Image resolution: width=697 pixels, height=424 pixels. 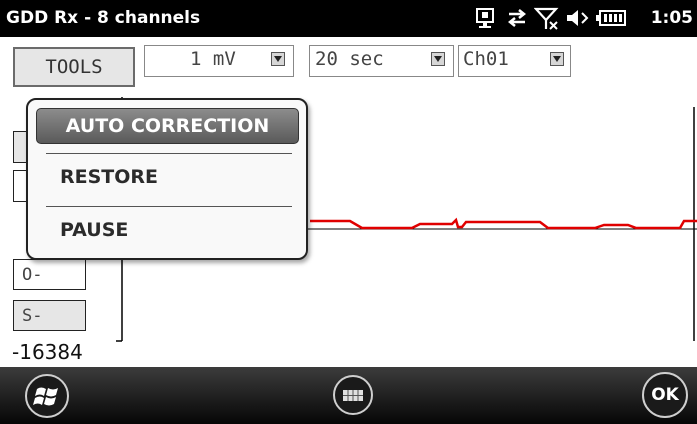 I want to click on timebase-value: 20 sec, so click(x=349, y=59).